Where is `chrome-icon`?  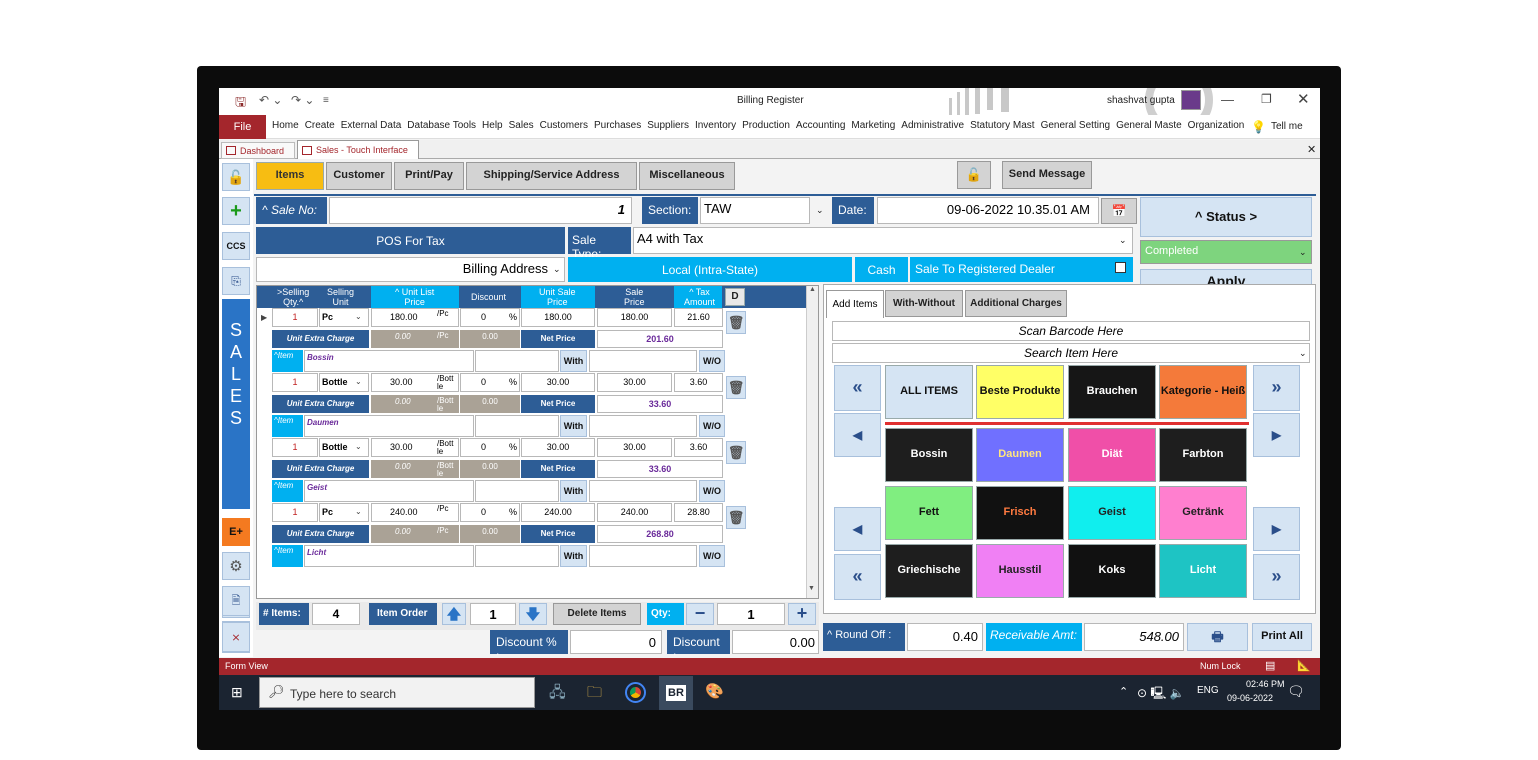
chrome-icon is located at coordinates (635, 692).